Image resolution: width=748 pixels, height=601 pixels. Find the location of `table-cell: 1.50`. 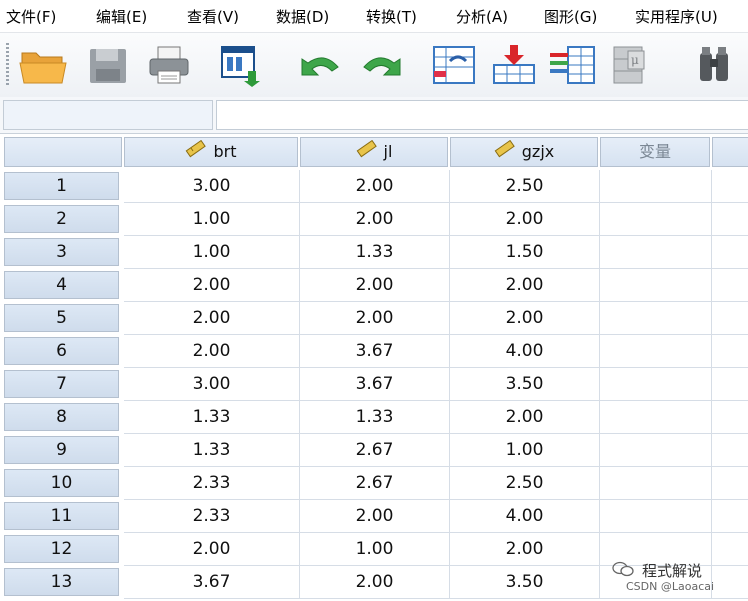

table-cell: 1.50 is located at coordinates (525, 252).